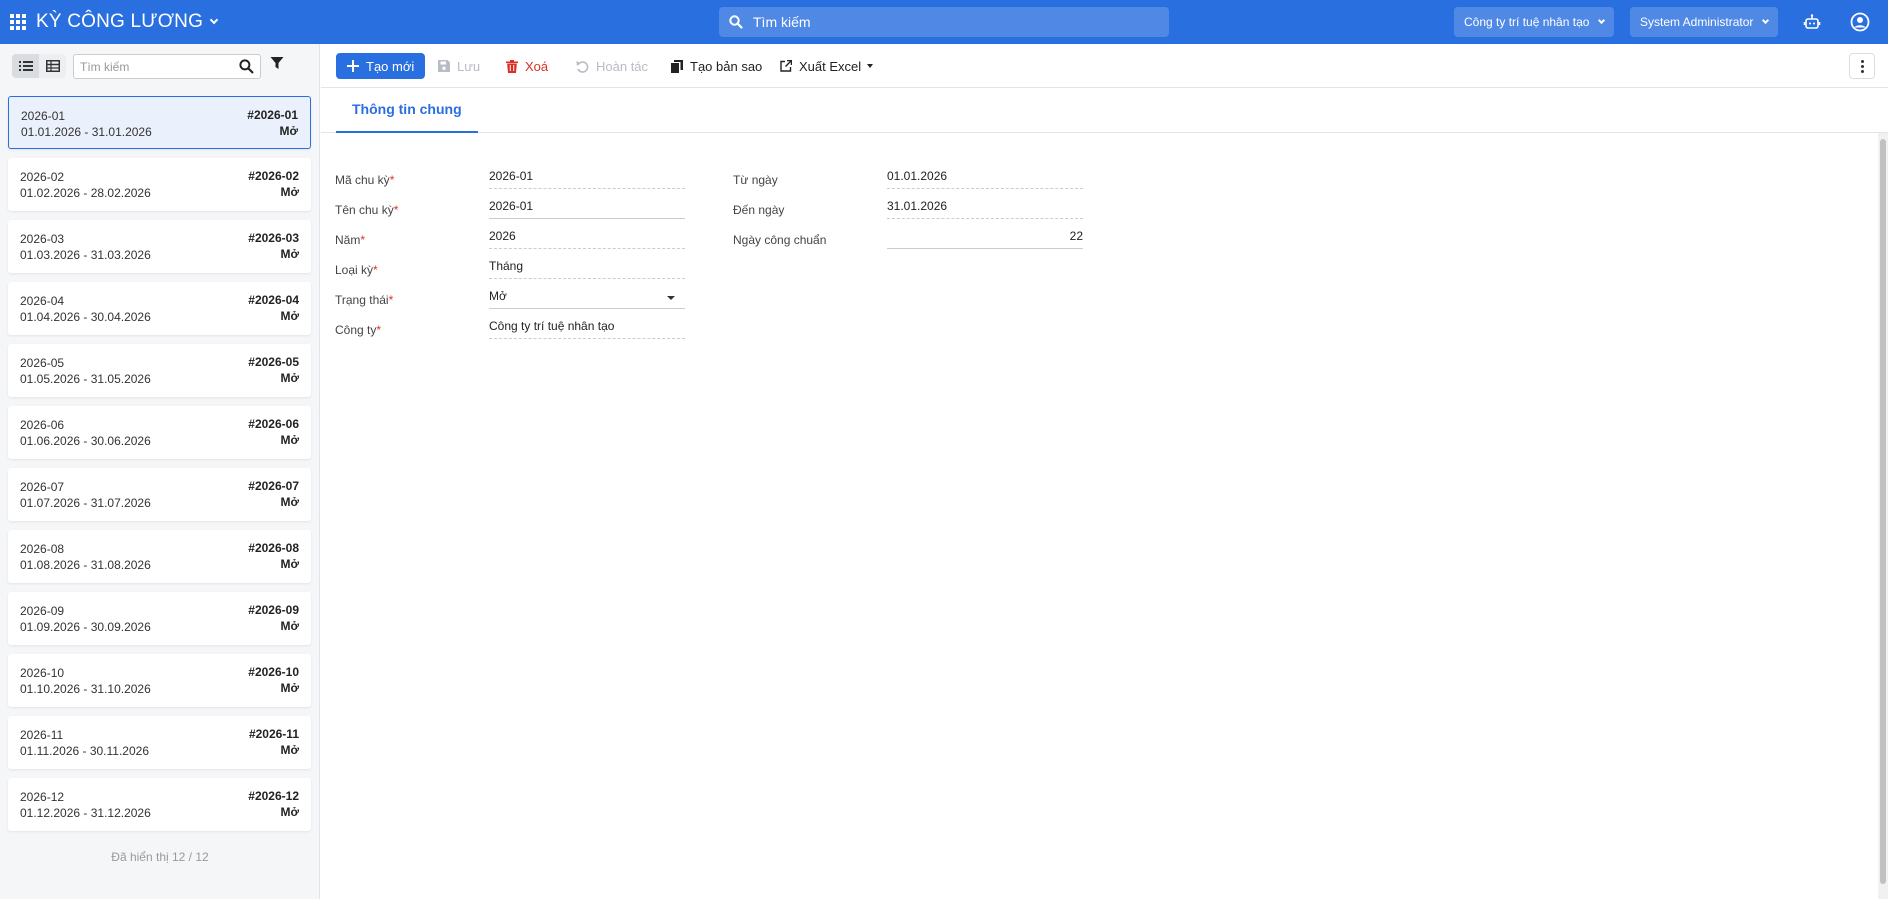 The image size is (1888, 899). I want to click on export-excel-button: Xuất Excel, so click(827, 66).